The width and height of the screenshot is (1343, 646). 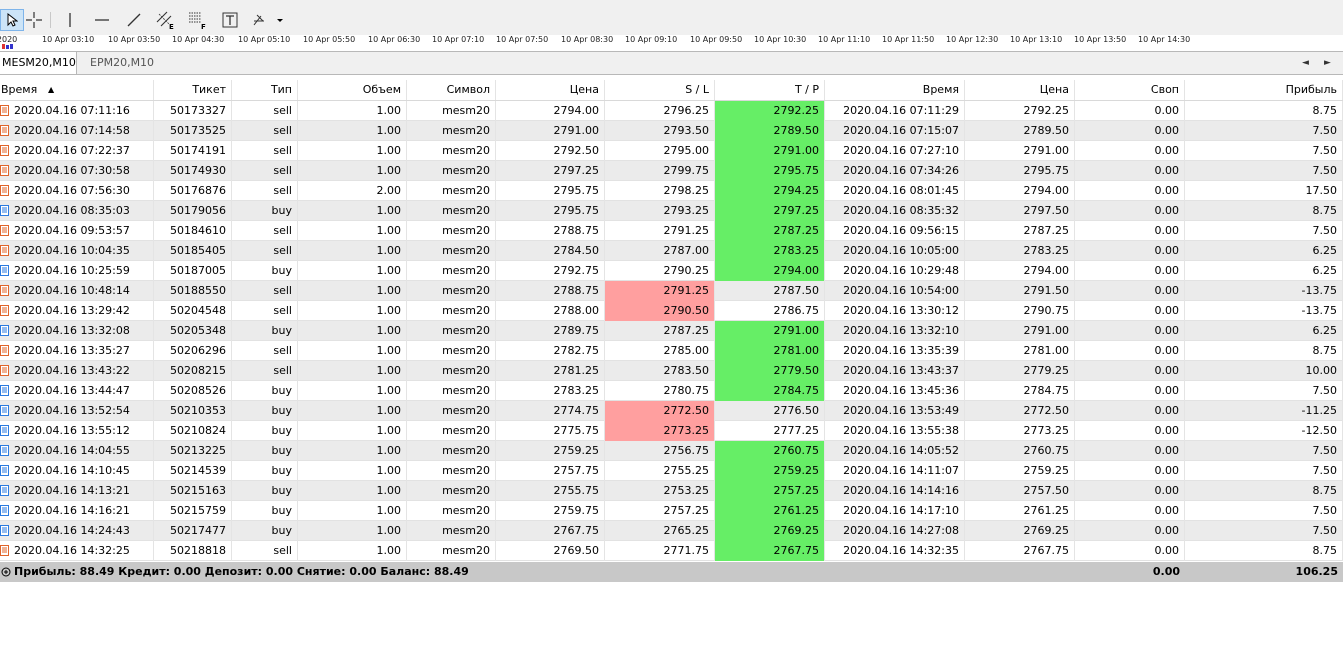 What do you see at coordinates (77, 411) in the screenshot?
I see `cell-open-time: 2020.04.16 13:52:54` at bounding box center [77, 411].